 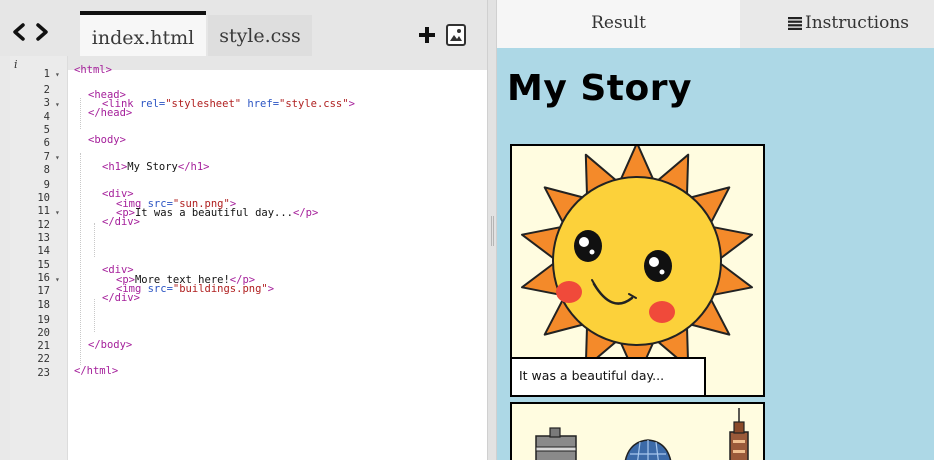 I want to click on line-number: 1, so click(x=46, y=74).